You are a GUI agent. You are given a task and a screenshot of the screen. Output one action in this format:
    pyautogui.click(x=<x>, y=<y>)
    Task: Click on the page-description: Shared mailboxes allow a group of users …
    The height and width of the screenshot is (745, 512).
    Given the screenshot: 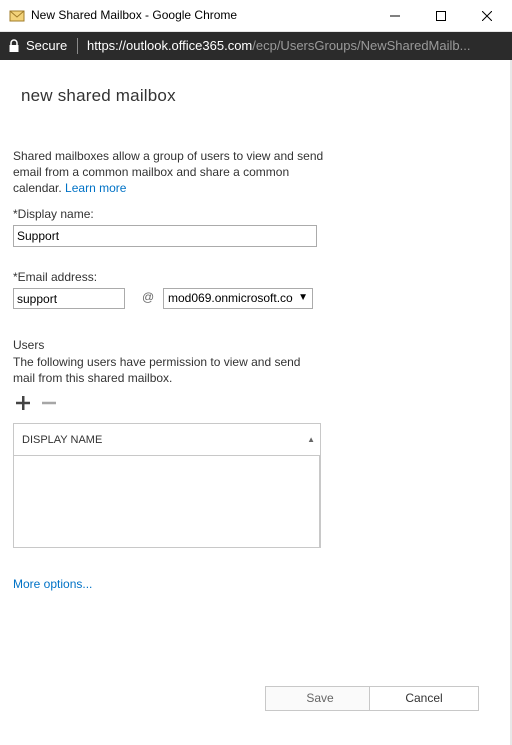 What is the action you would take?
    pyautogui.click(x=173, y=172)
    